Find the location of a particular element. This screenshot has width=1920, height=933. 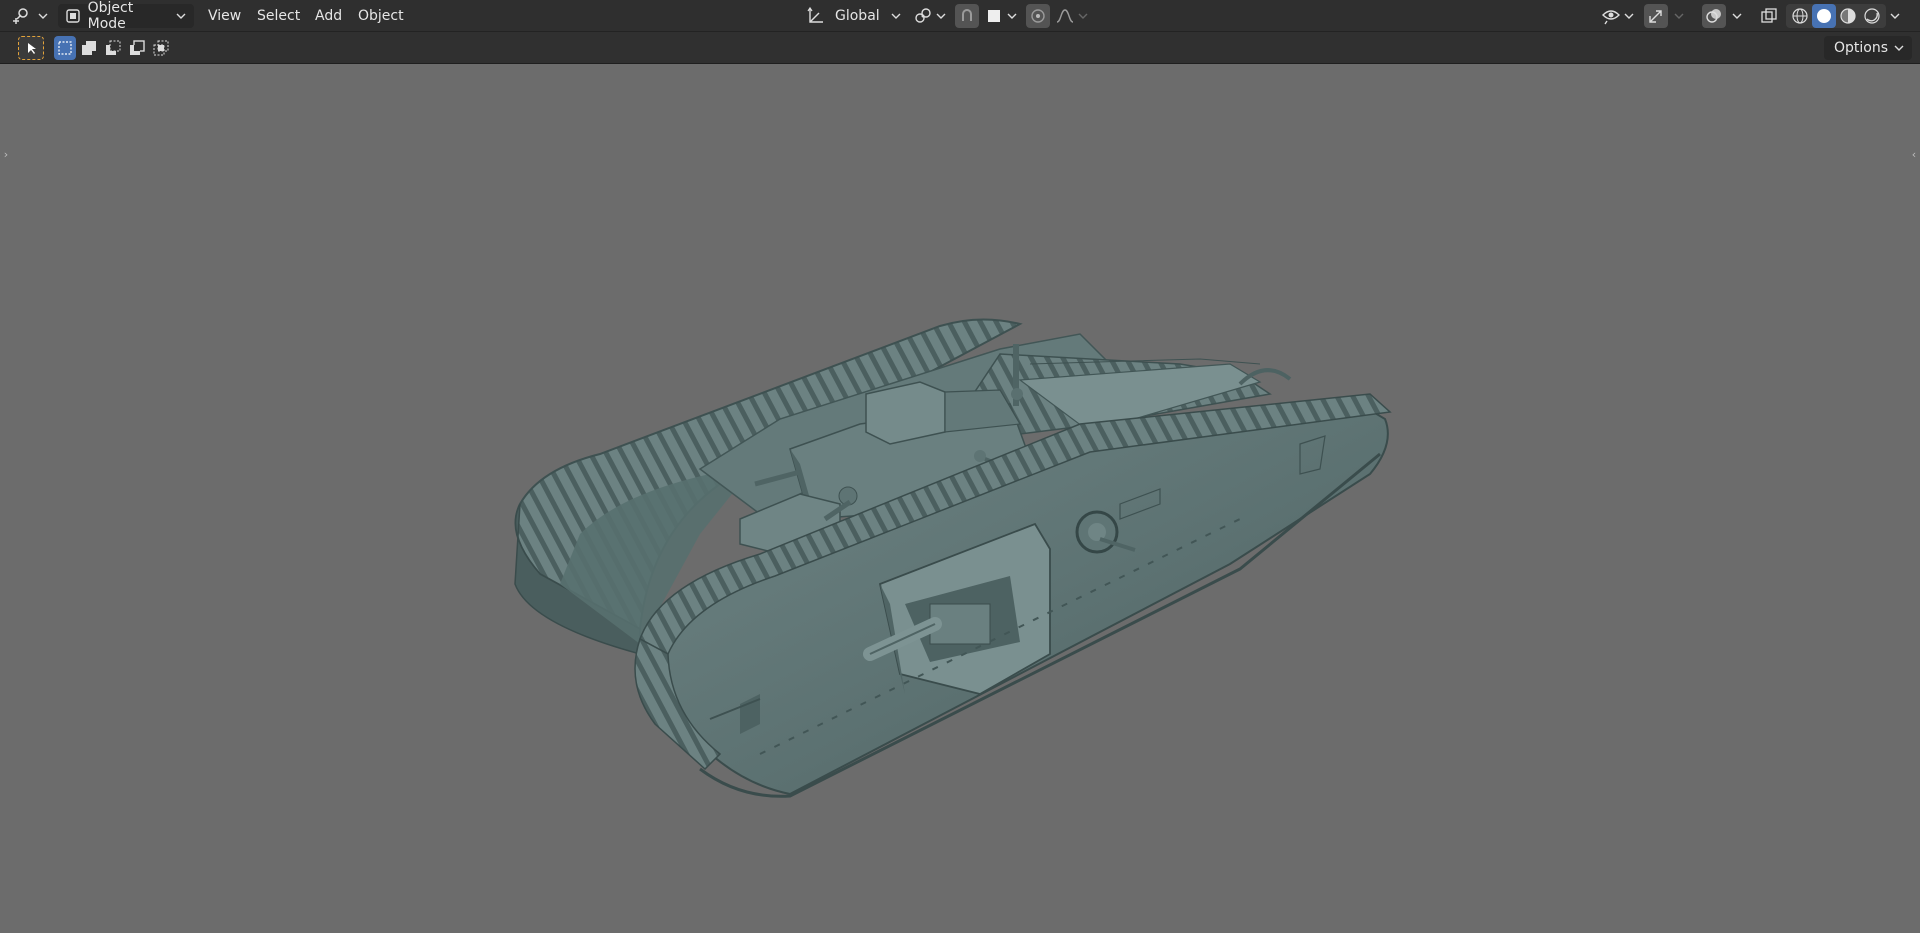

select-invert-icon is located at coordinates (137, 48).